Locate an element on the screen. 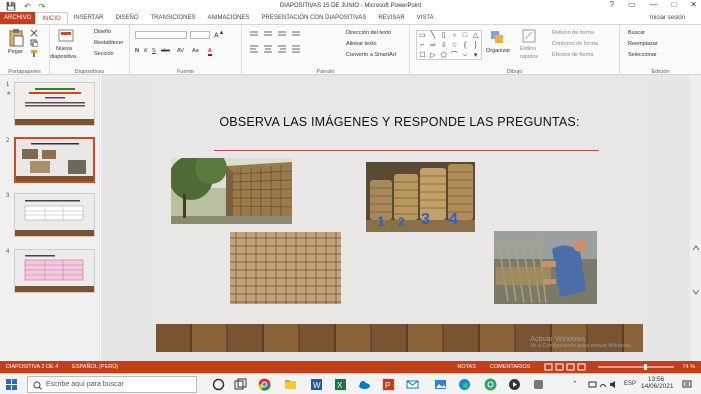  text-direction-button: Dirección del texto is located at coordinates (368, 33).